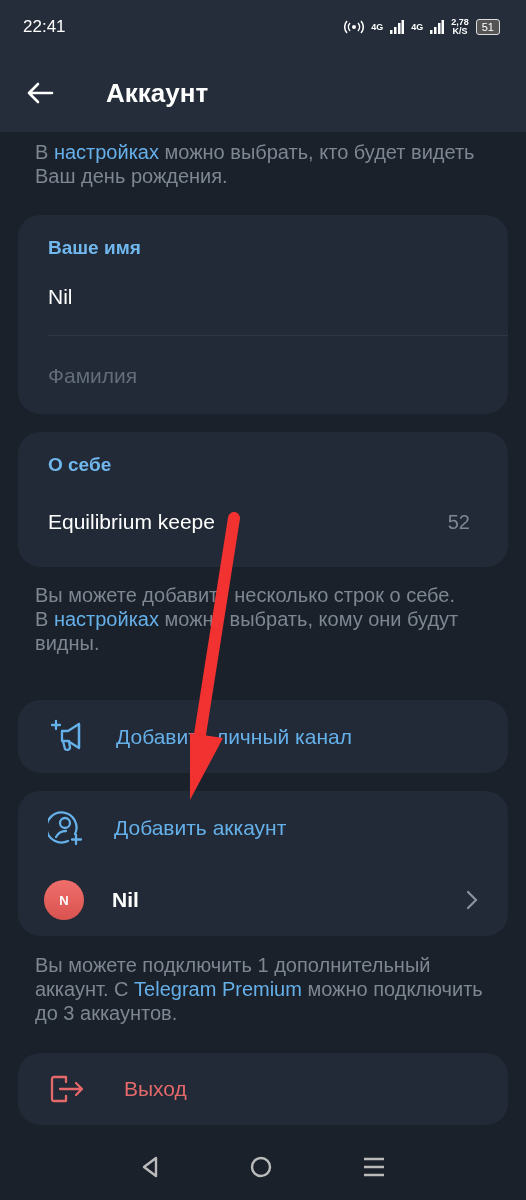  Describe the element at coordinates (472, 900) in the screenshot. I see `chevron-right-icon` at that location.